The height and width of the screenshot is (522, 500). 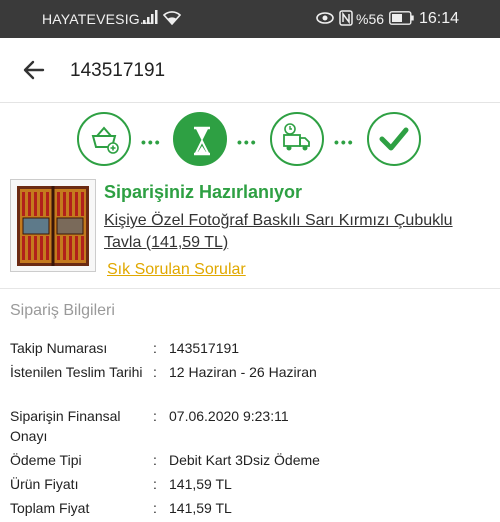 What do you see at coordinates (250, 486) in the screenshot?
I see `info-row-product-price: Ürün Fiyatı : 141,59 TL` at bounding box center [250, 486].